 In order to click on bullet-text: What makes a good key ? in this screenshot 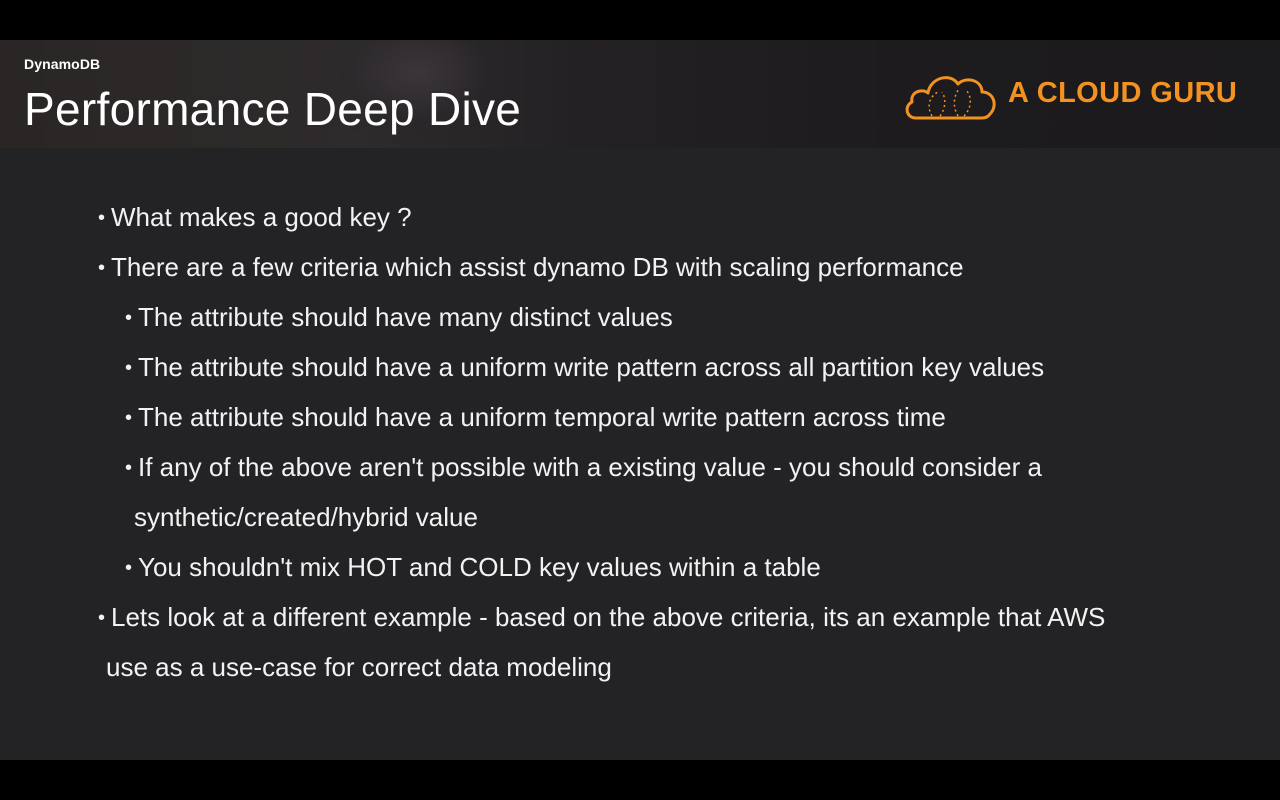, I will do `click(261, 217)`.